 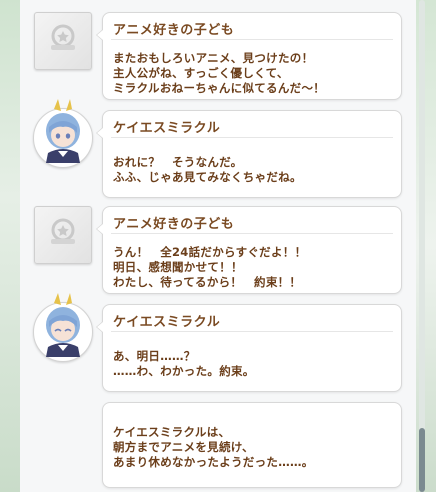 I want to click on scrollbar-thumb, so click(x=422, y=460).